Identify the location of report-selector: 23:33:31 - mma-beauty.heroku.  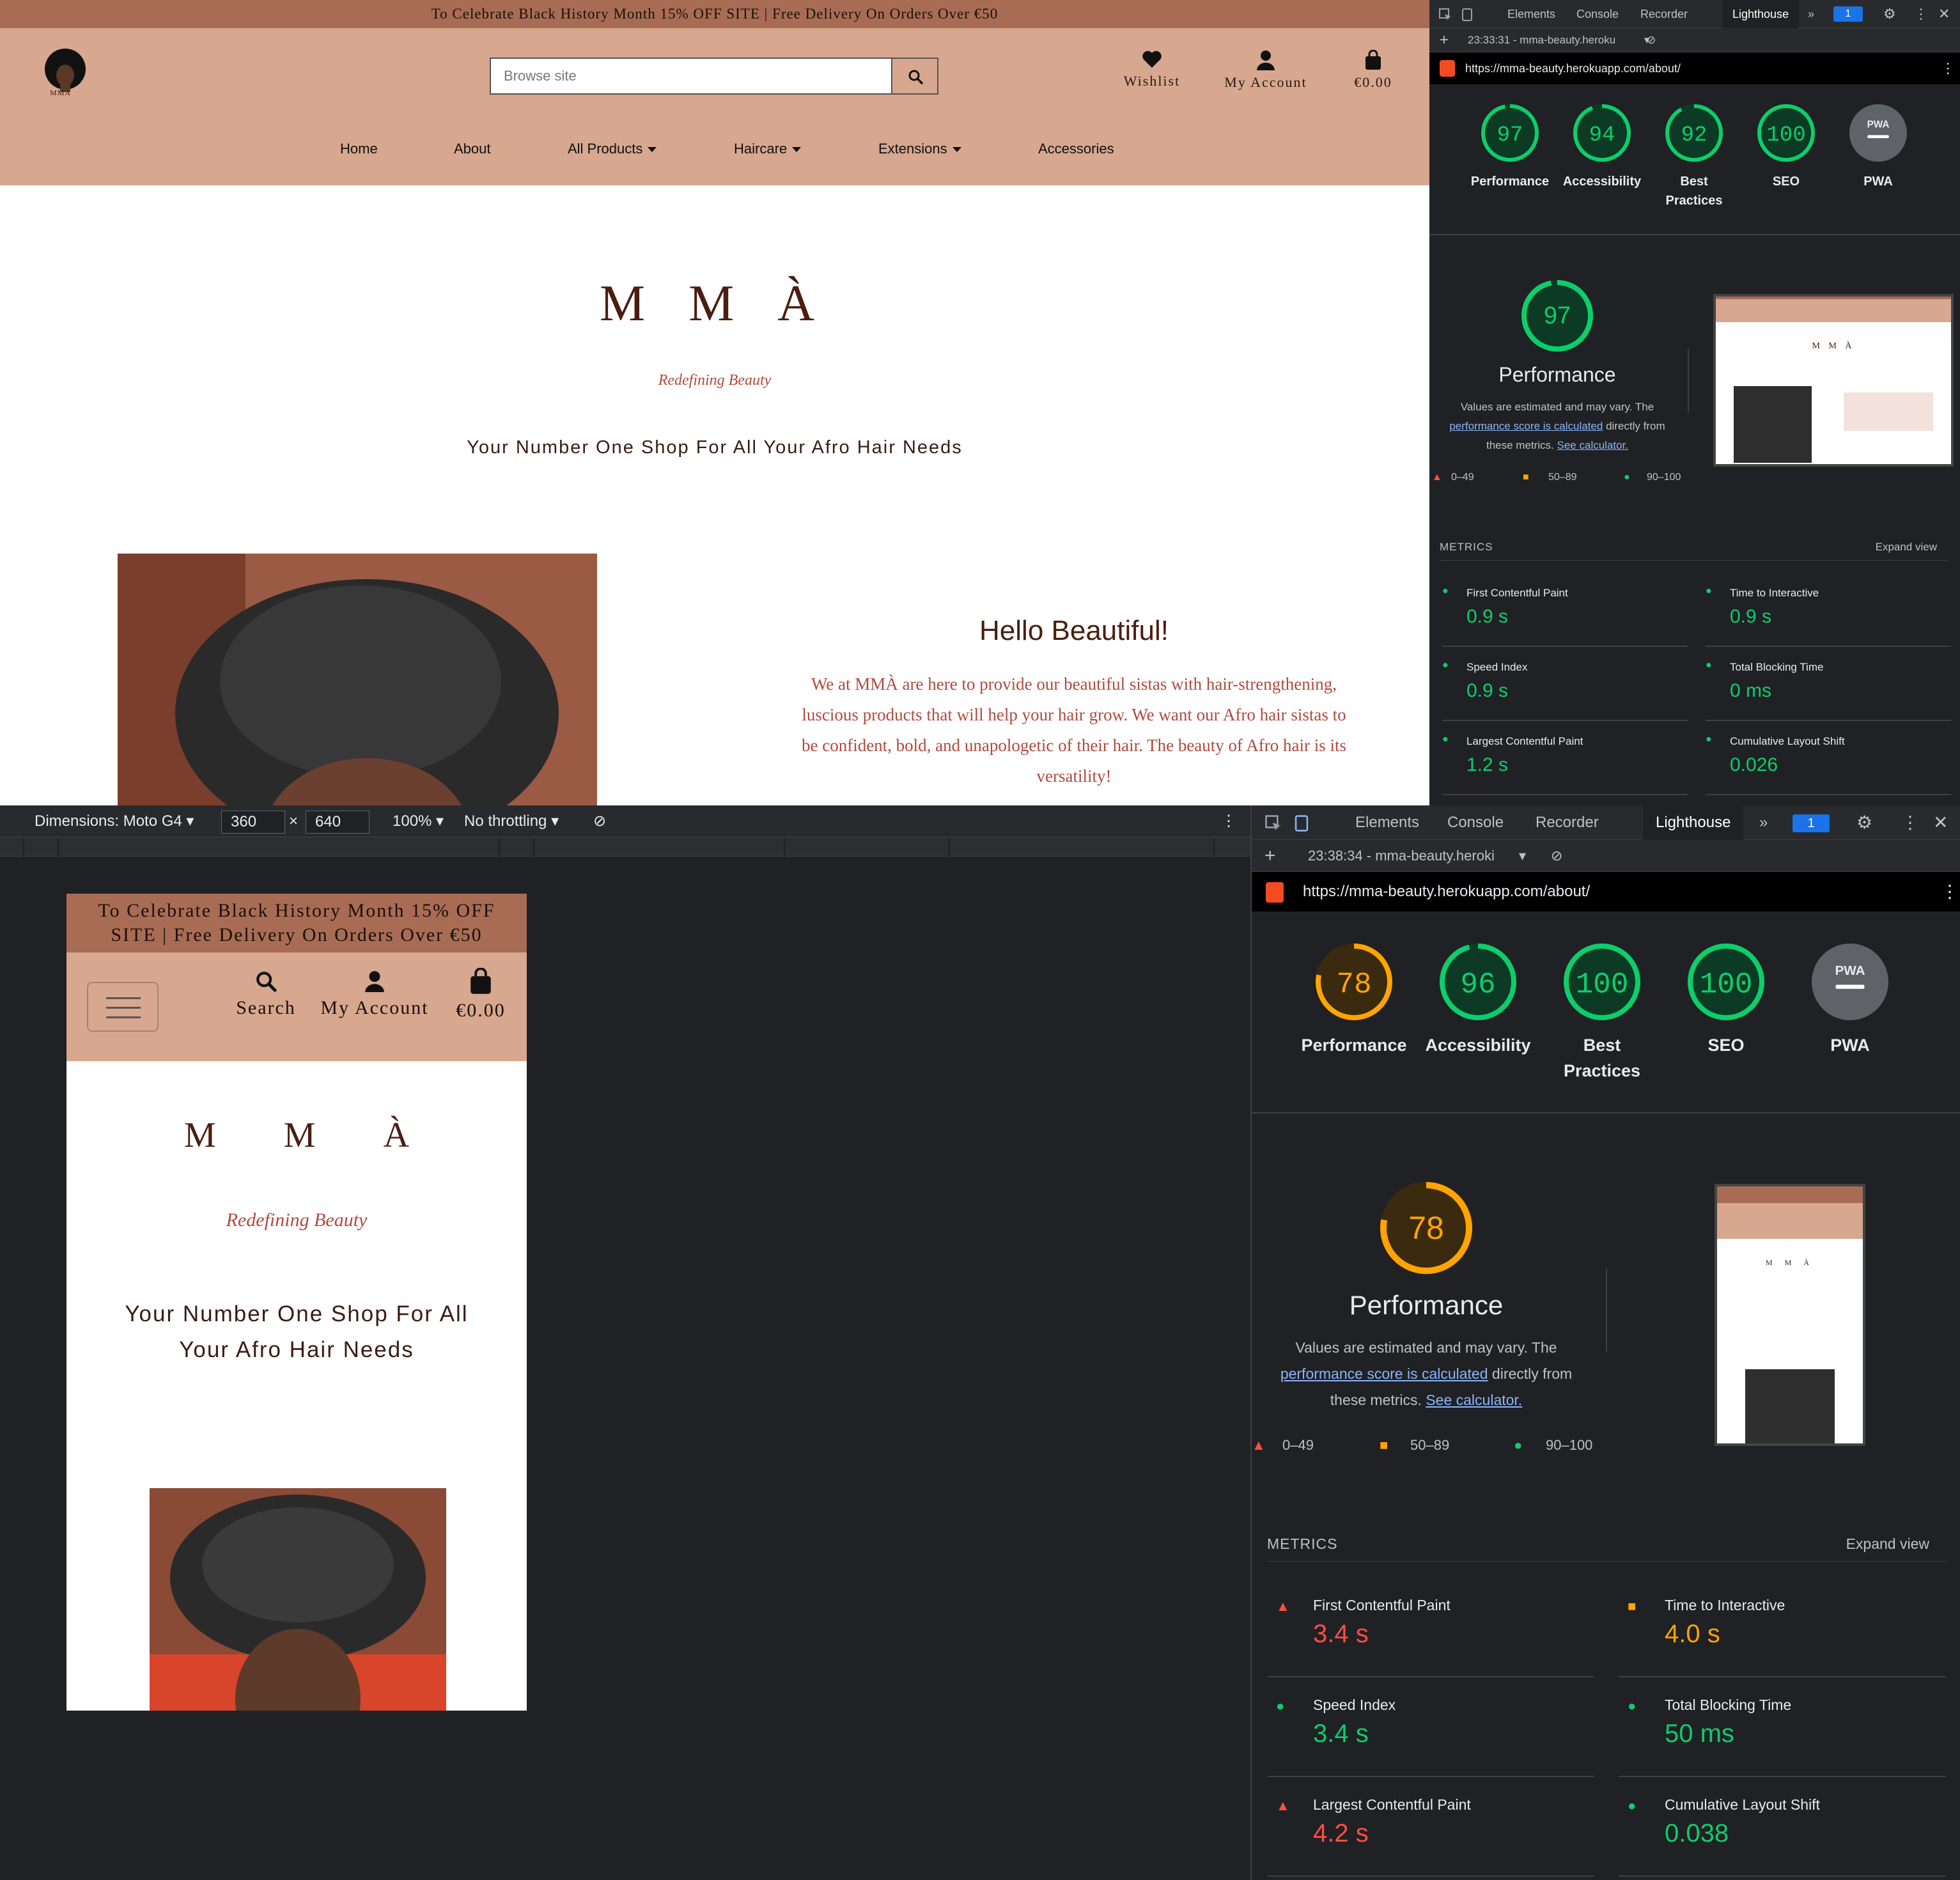
(1541, 40).